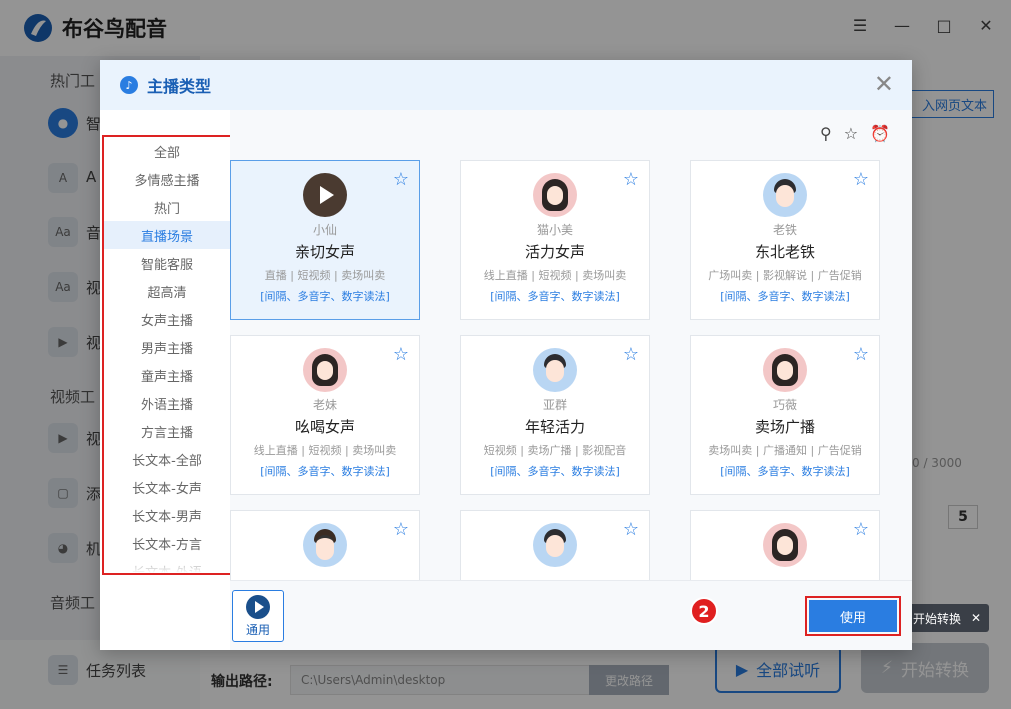  Describe the element at coordinates (784, 427) in the screenshot. I see `voice-name: 卖场广播` at that location.